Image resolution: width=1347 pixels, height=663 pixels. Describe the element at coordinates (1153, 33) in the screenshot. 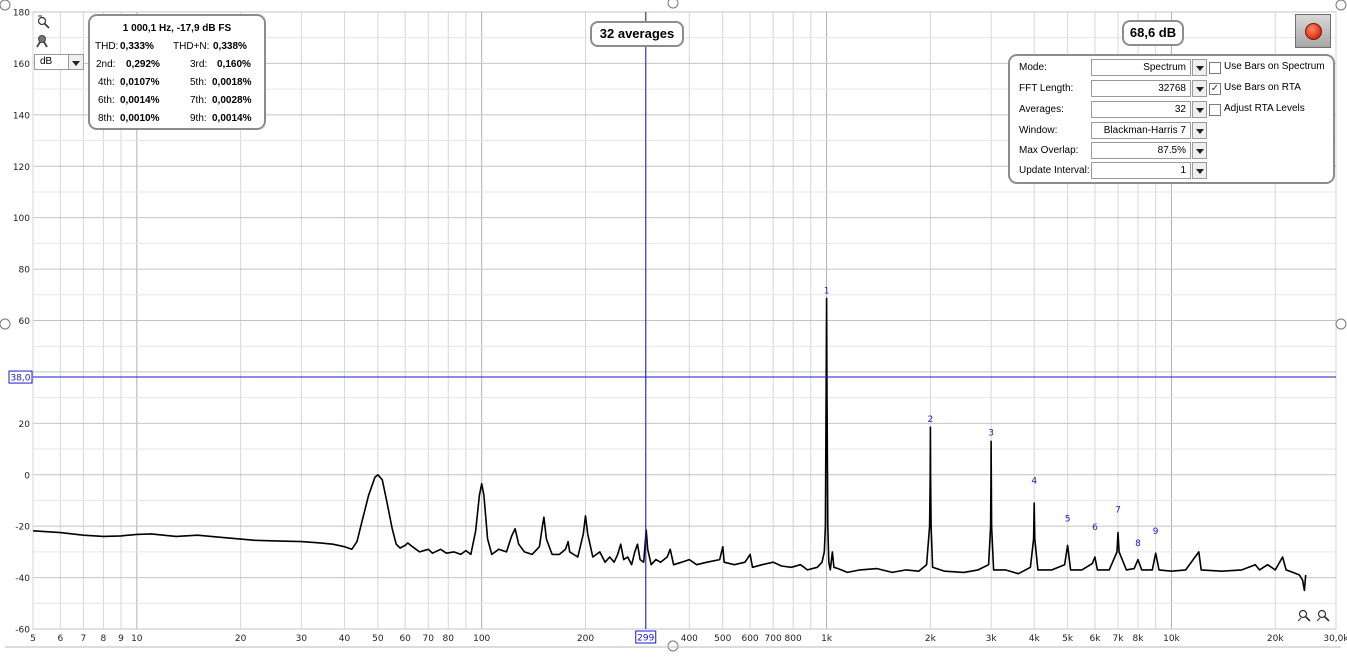

I see `level-badge: 68,6 dB` at that location.